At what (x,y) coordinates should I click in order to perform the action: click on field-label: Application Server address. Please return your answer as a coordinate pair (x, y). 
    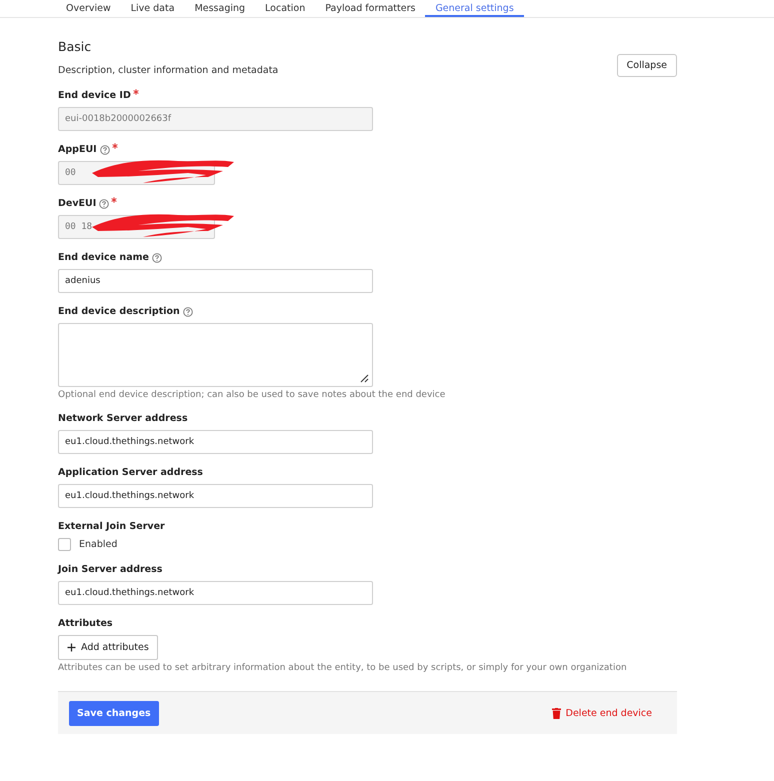
    Looking at the image, I should click on (130, 472).